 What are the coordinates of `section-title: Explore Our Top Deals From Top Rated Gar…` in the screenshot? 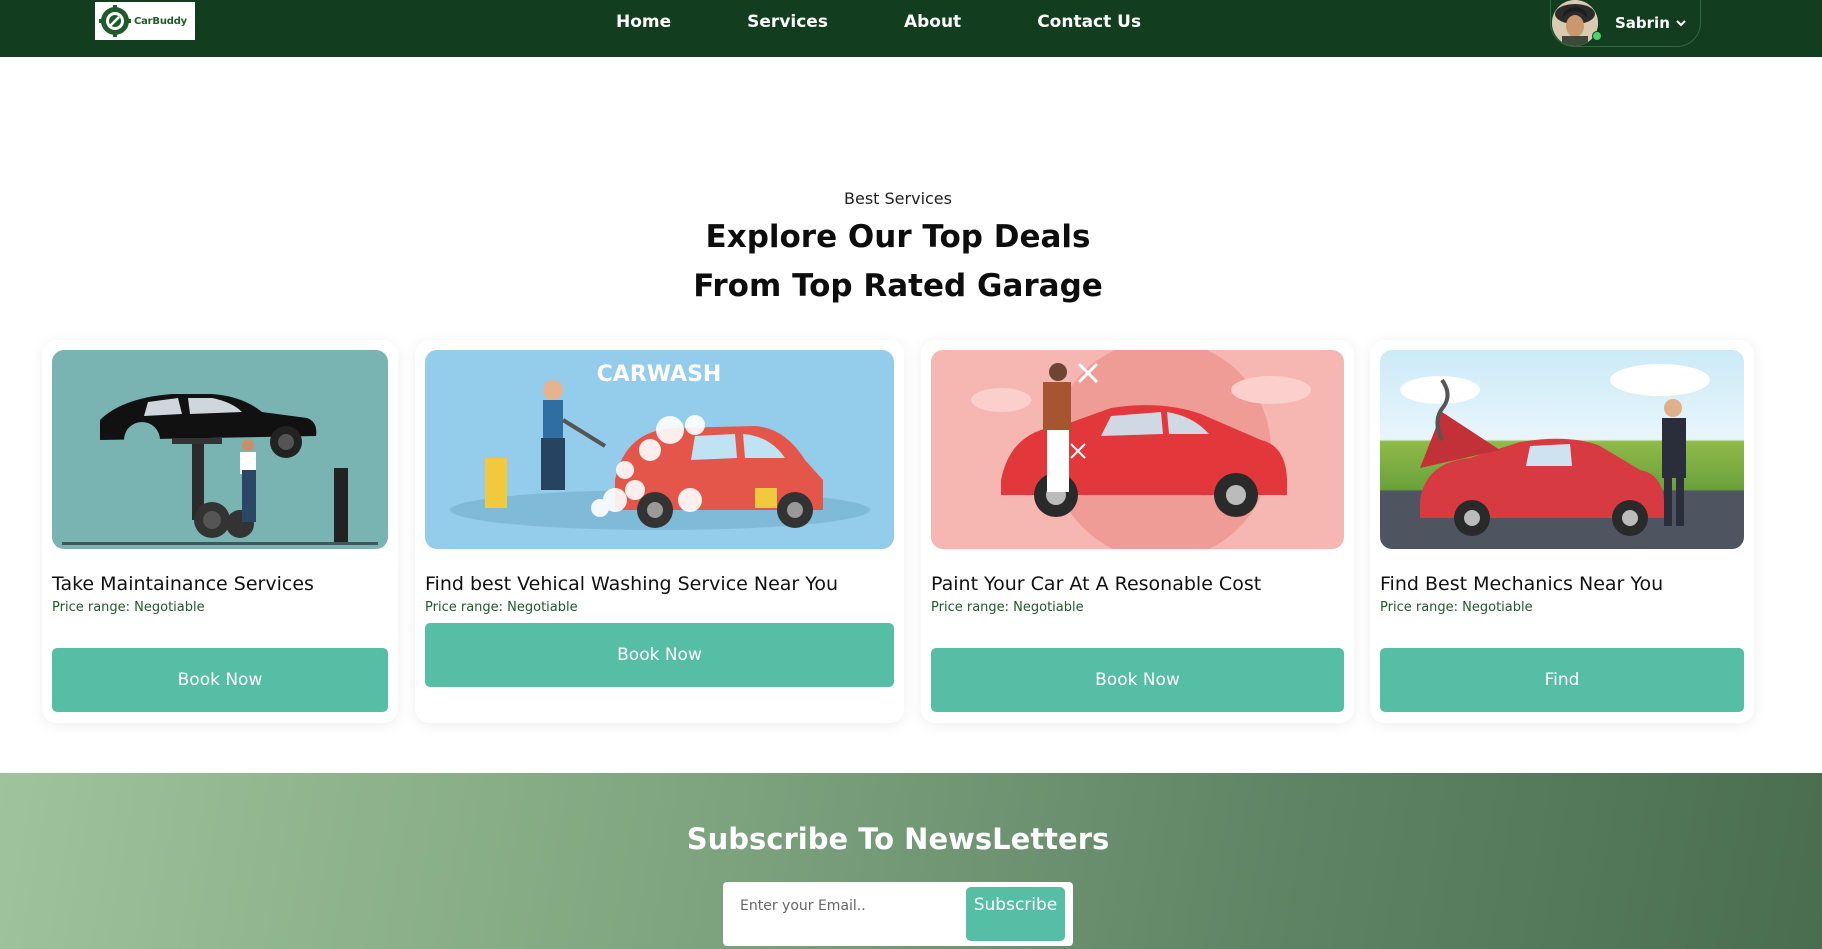 It's located at (898, 262).